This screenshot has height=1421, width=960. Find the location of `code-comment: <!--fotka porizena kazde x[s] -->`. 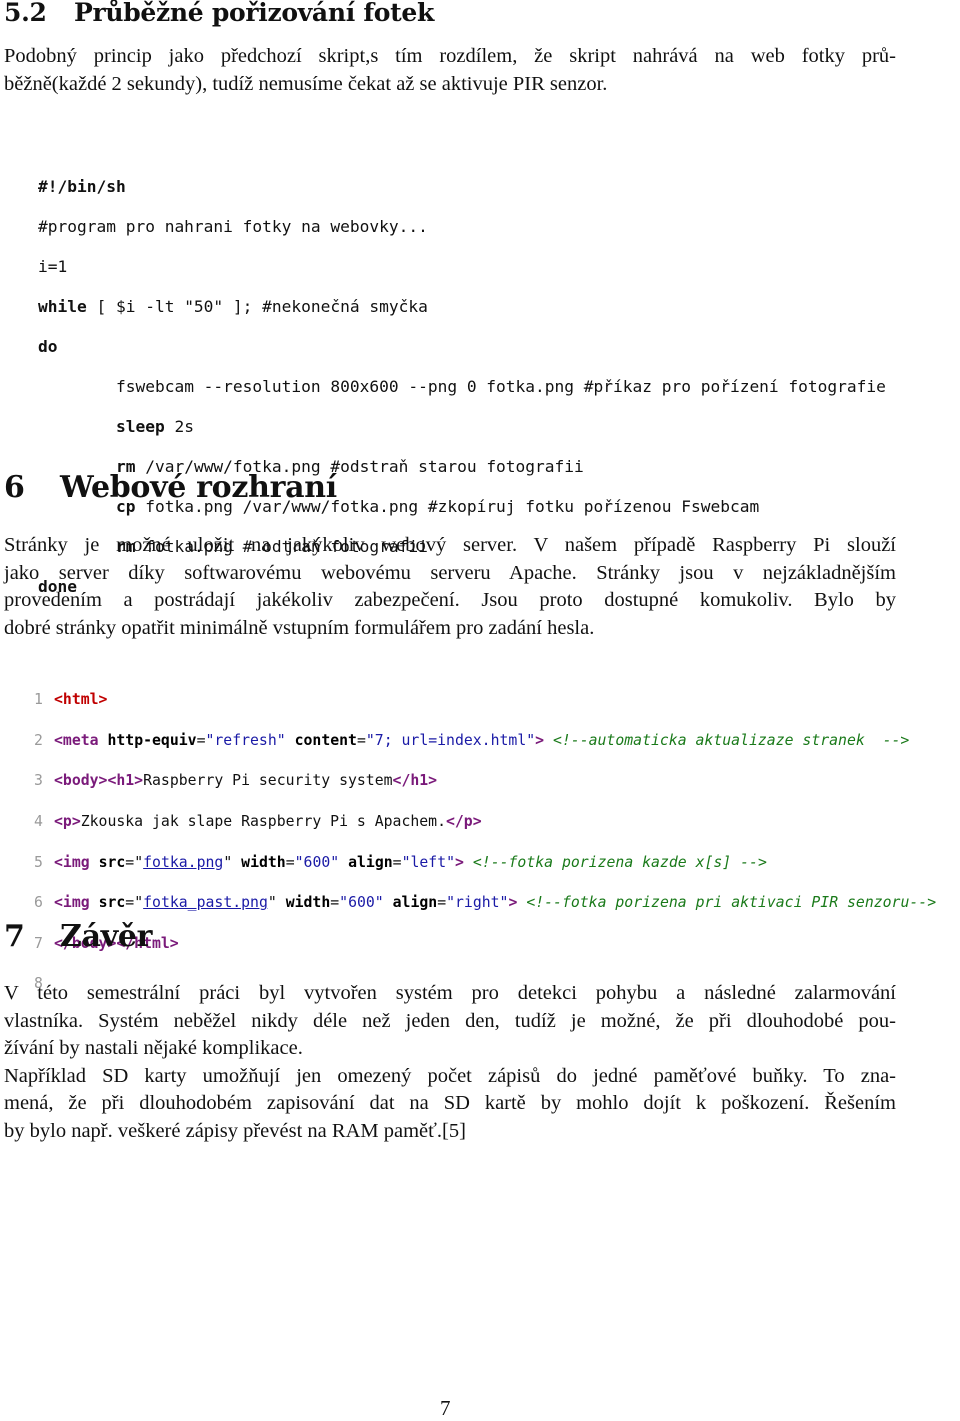

code-comment: <!--fotka porizena kazde x[s] --> is located at coordinates (619, 862).